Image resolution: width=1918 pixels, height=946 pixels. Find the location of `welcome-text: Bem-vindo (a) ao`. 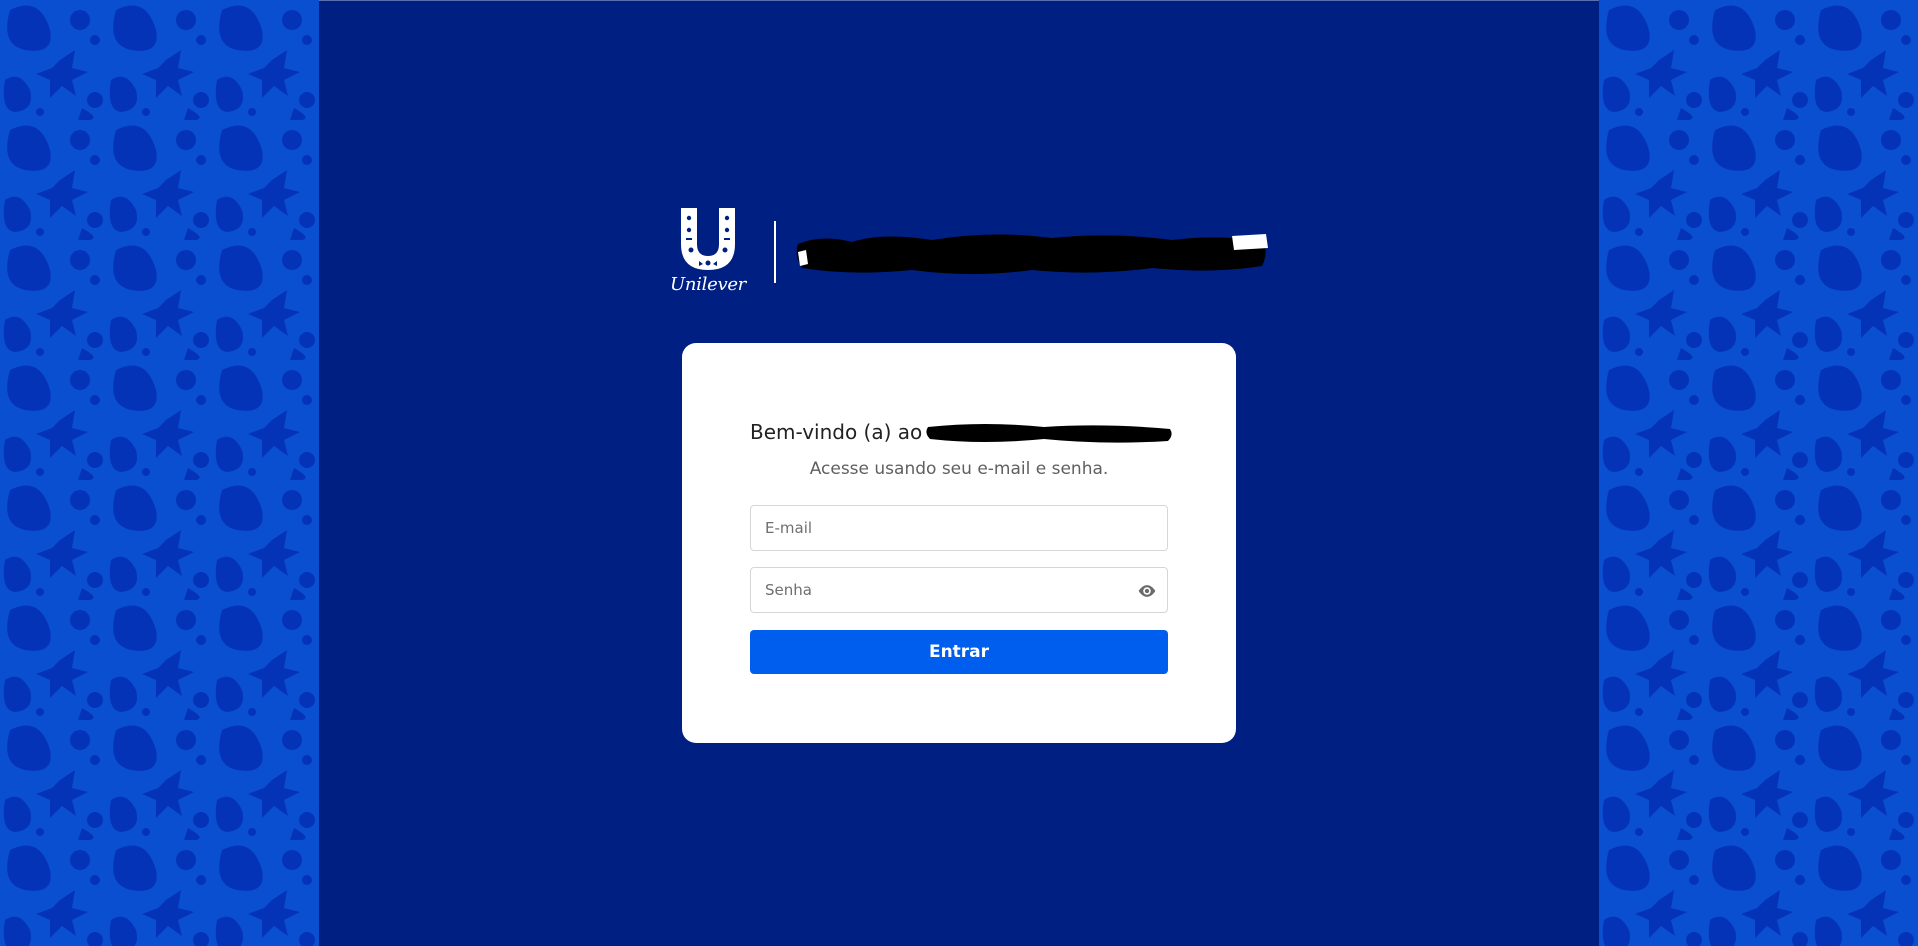

welcome-text: Bem-vindo (a) ao is located at coordinates (836, 432).